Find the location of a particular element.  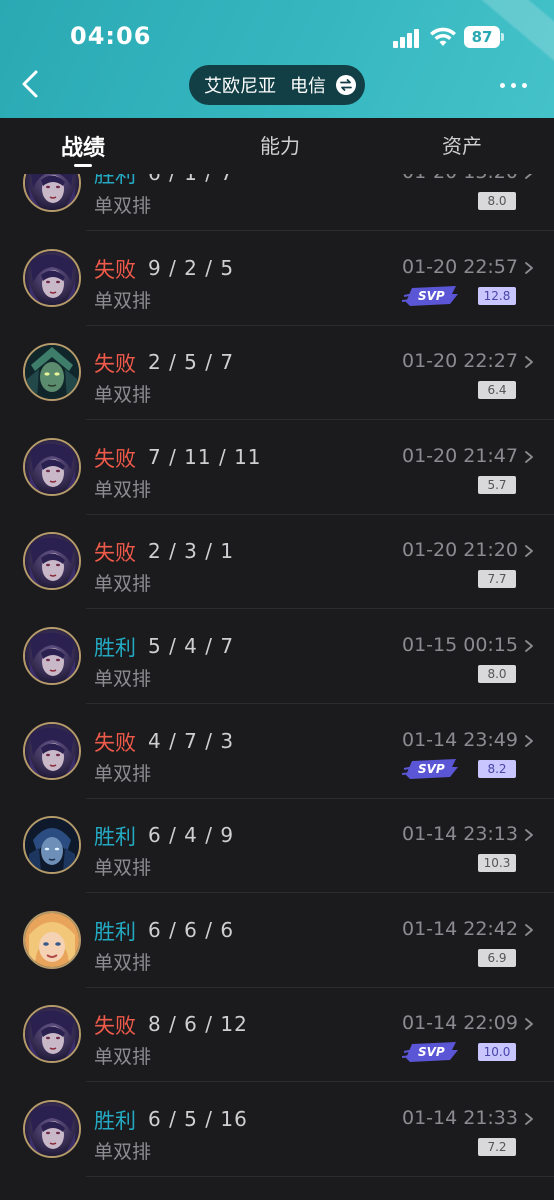

match-kda: 9 / 2 / 5 is located at coordinates (191, 267).